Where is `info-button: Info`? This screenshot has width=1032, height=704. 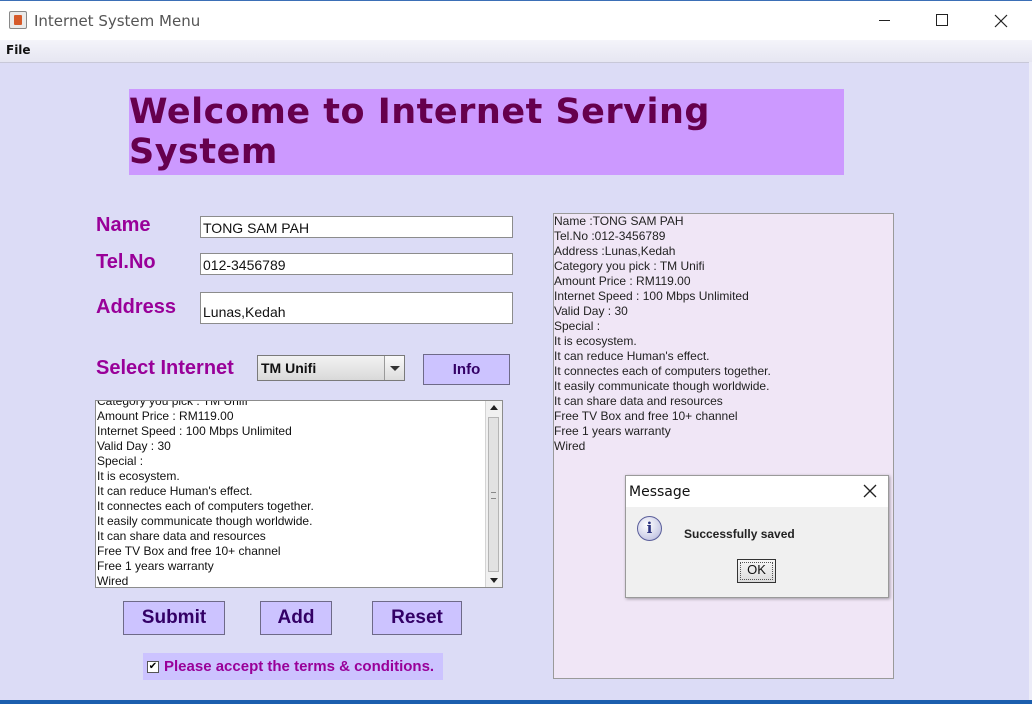 info-button: Info is located at coordinates (466, 369).